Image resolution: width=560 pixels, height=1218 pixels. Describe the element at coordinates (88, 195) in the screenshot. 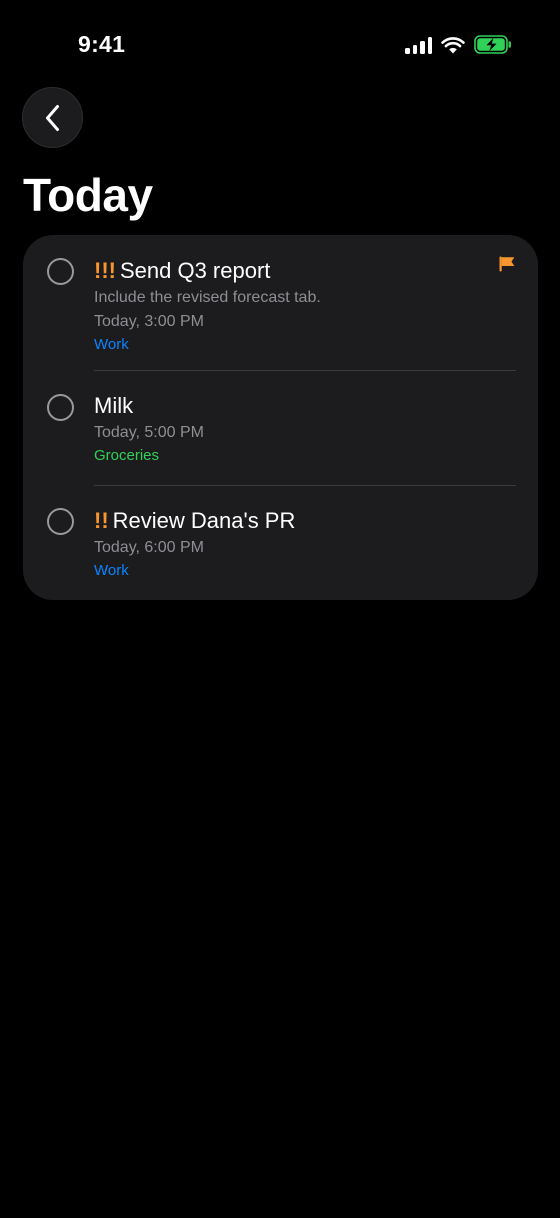

I see `page-title: Today` at that location.